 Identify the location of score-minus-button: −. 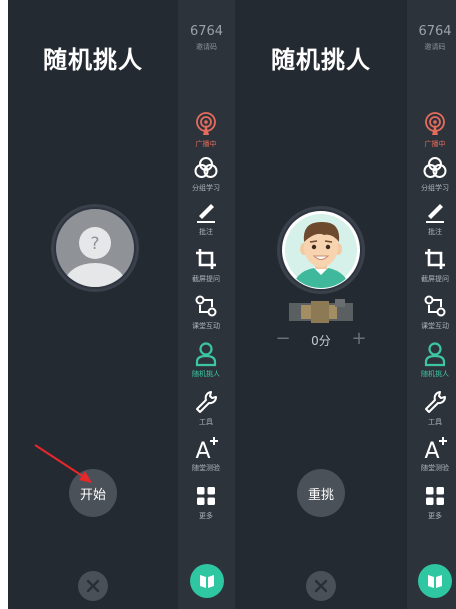
(283, 339).